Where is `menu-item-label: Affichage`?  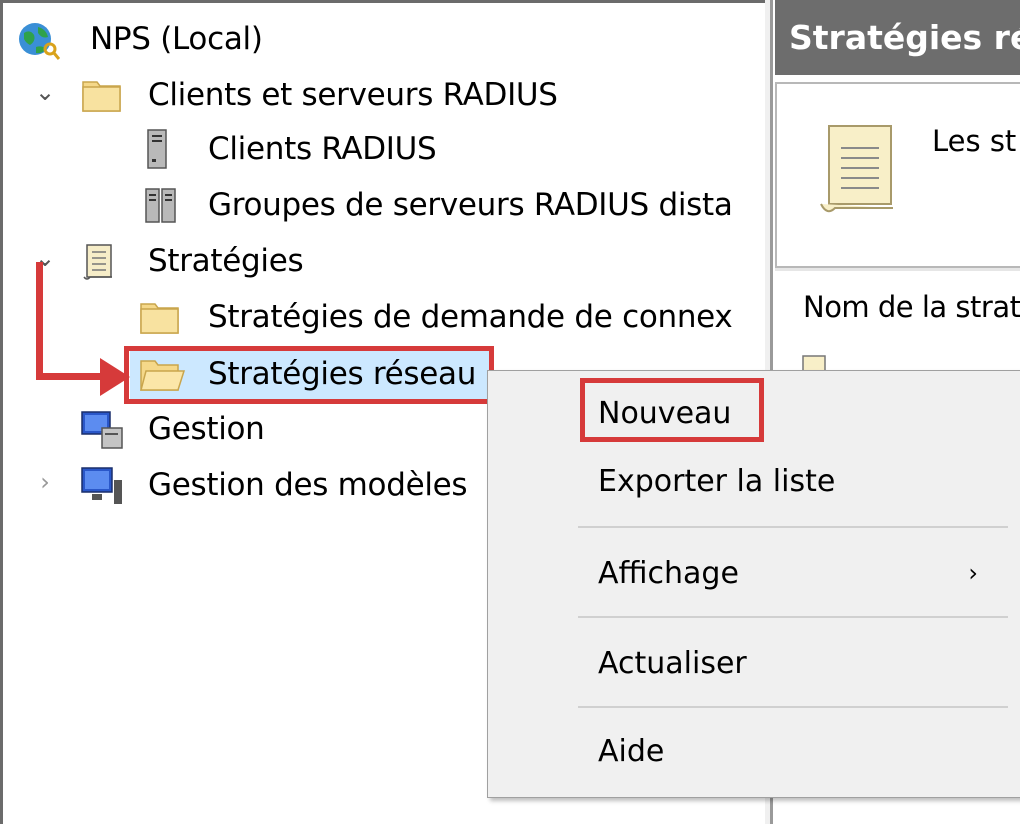 menu-item-label: Affichage is located at coordinates (668, 573).